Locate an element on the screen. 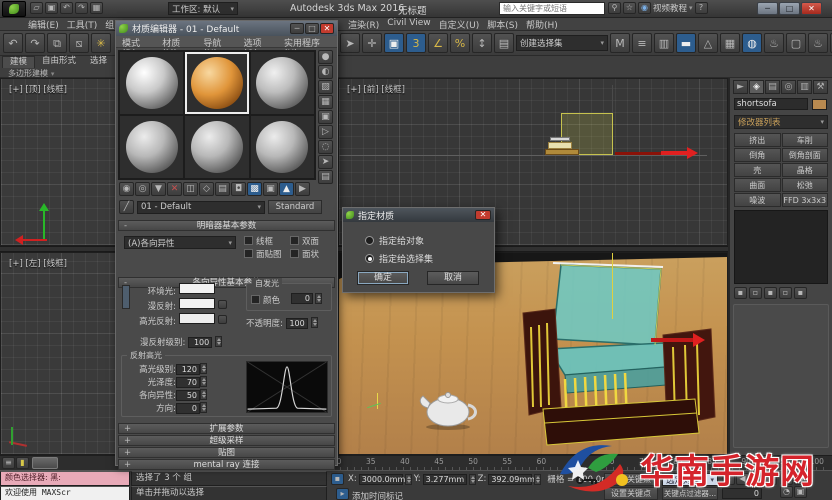  opacity-spinner is located at coordinates (314, 322).